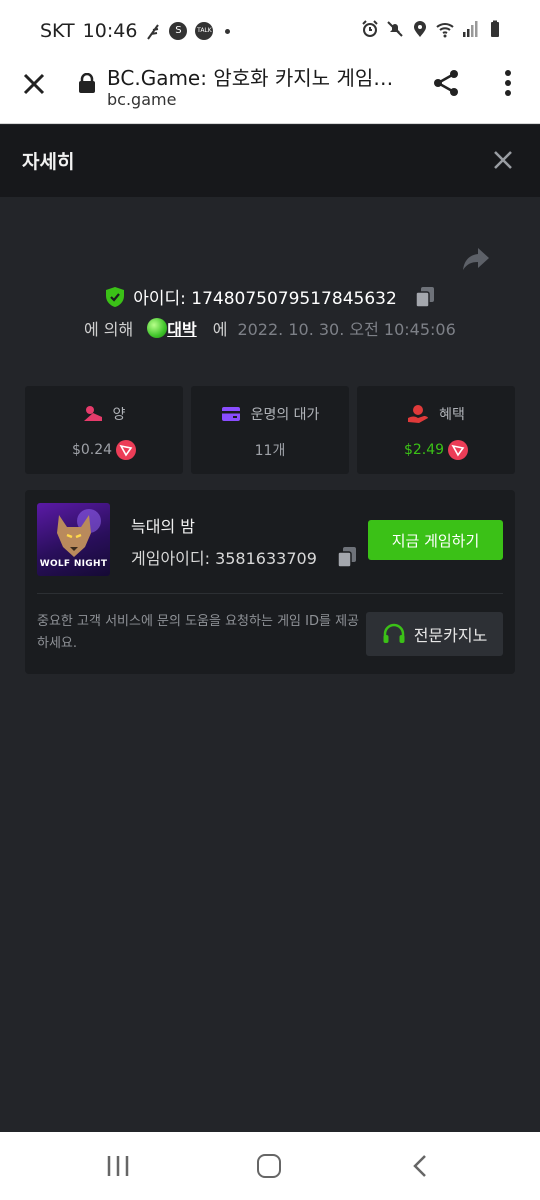 The height and width of the screenshot is (1200, 540). I want to click on battery-icon, so click(495, 28).